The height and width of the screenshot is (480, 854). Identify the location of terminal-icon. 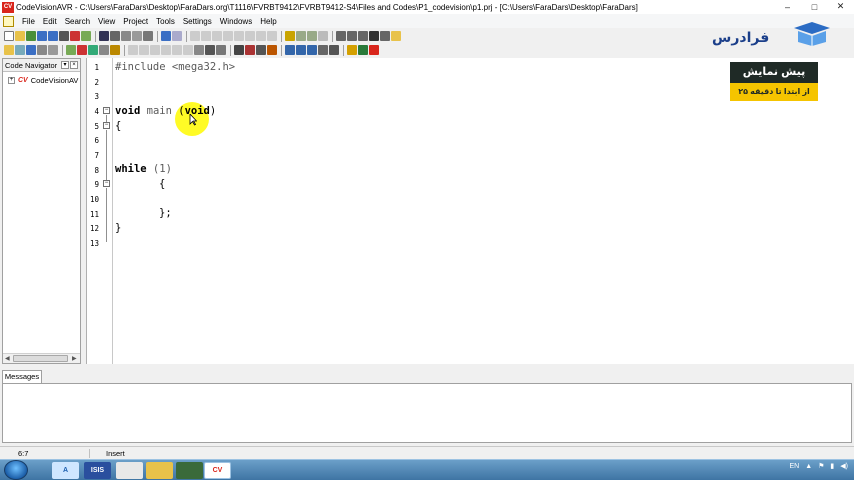
(210, 50).